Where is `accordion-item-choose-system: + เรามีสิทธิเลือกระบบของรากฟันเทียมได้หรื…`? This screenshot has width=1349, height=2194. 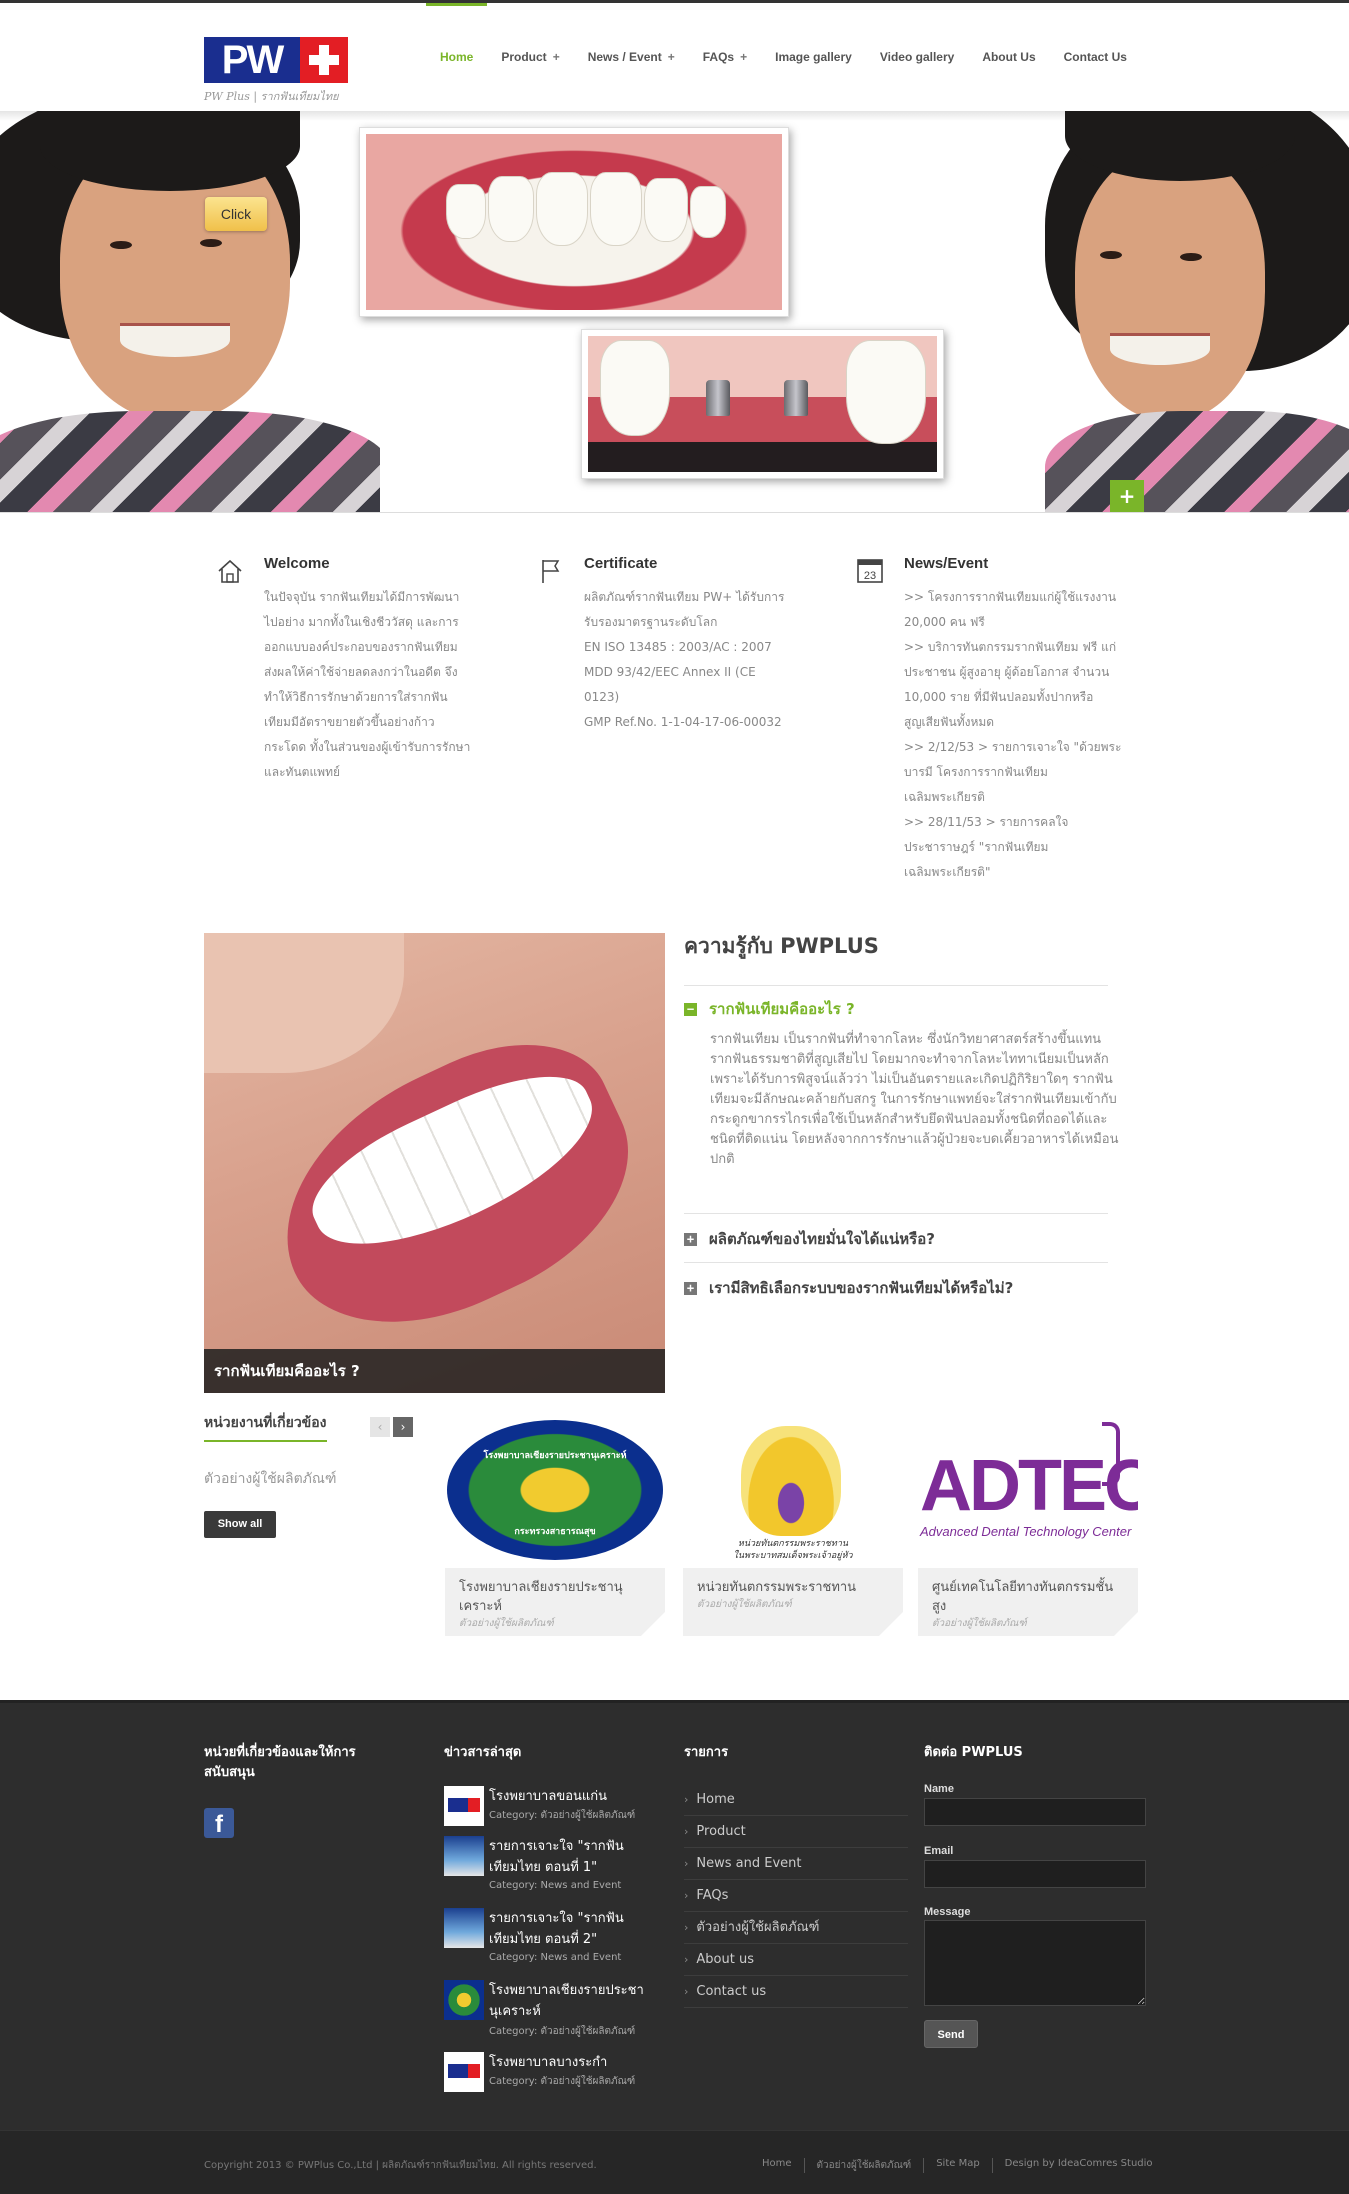 accordion-item-choose-system: + เรามีสิทธิเลือกระบบของรากฟันเทียมได้หรื… is located at coordinates (848, 1288).